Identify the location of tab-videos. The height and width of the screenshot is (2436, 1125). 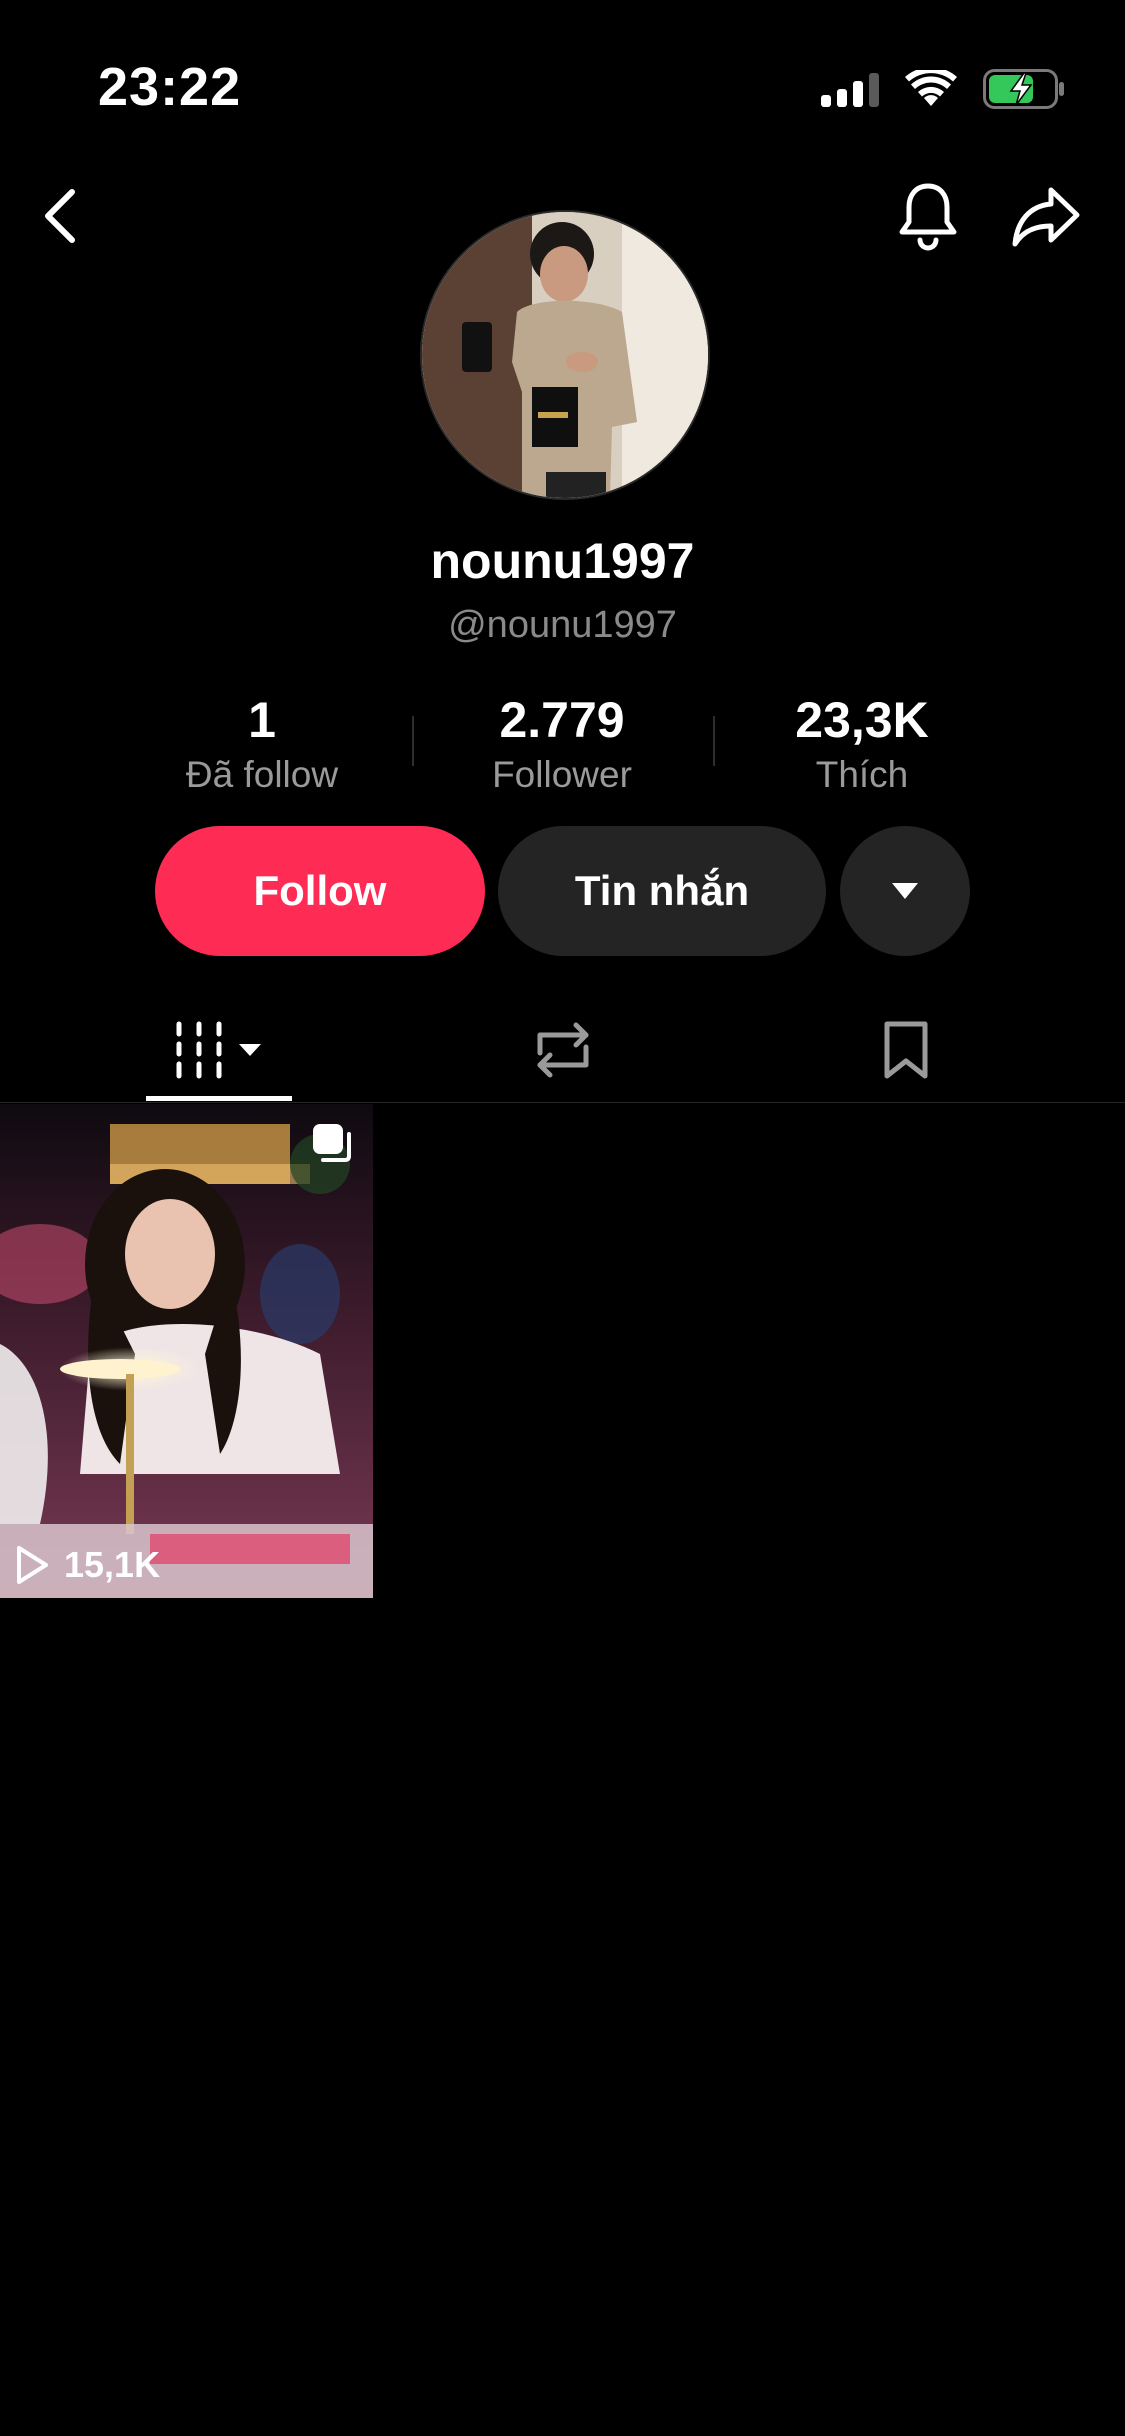
(219, 1050).